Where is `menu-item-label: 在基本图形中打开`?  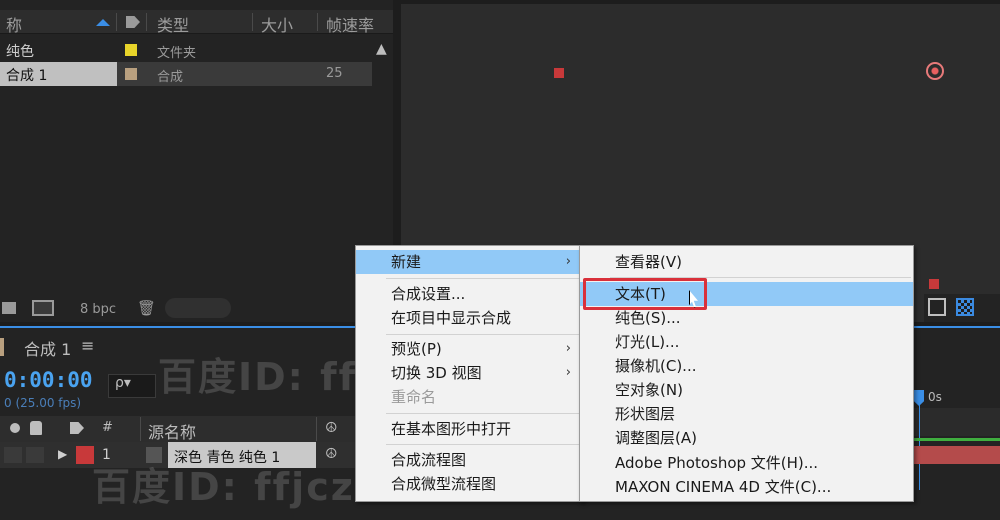 menu-item-label: 在基本图形中打开 is located at coordinates (451, 429).